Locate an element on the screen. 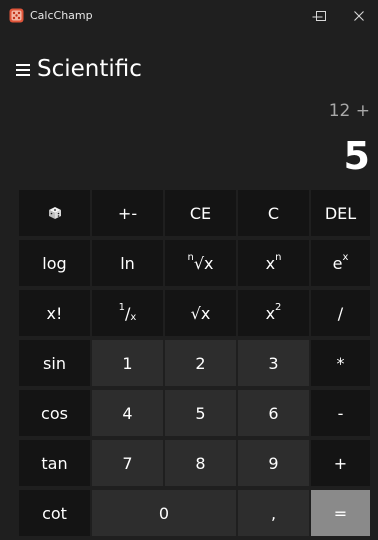 The image size is (378, 540). close-icon is located at coordinates (359, 16).